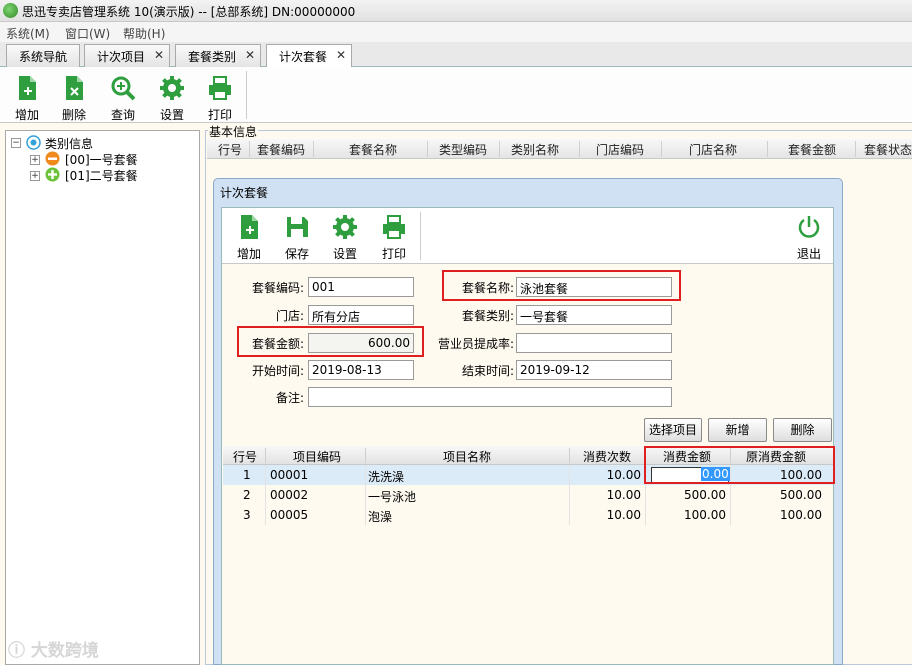 The height and width of the screenshot is (665, 912). What do you see at coordinates (373, 149) in the screenshot?
I see `col-header: 套餐名称` at bounding box center [373, 149].